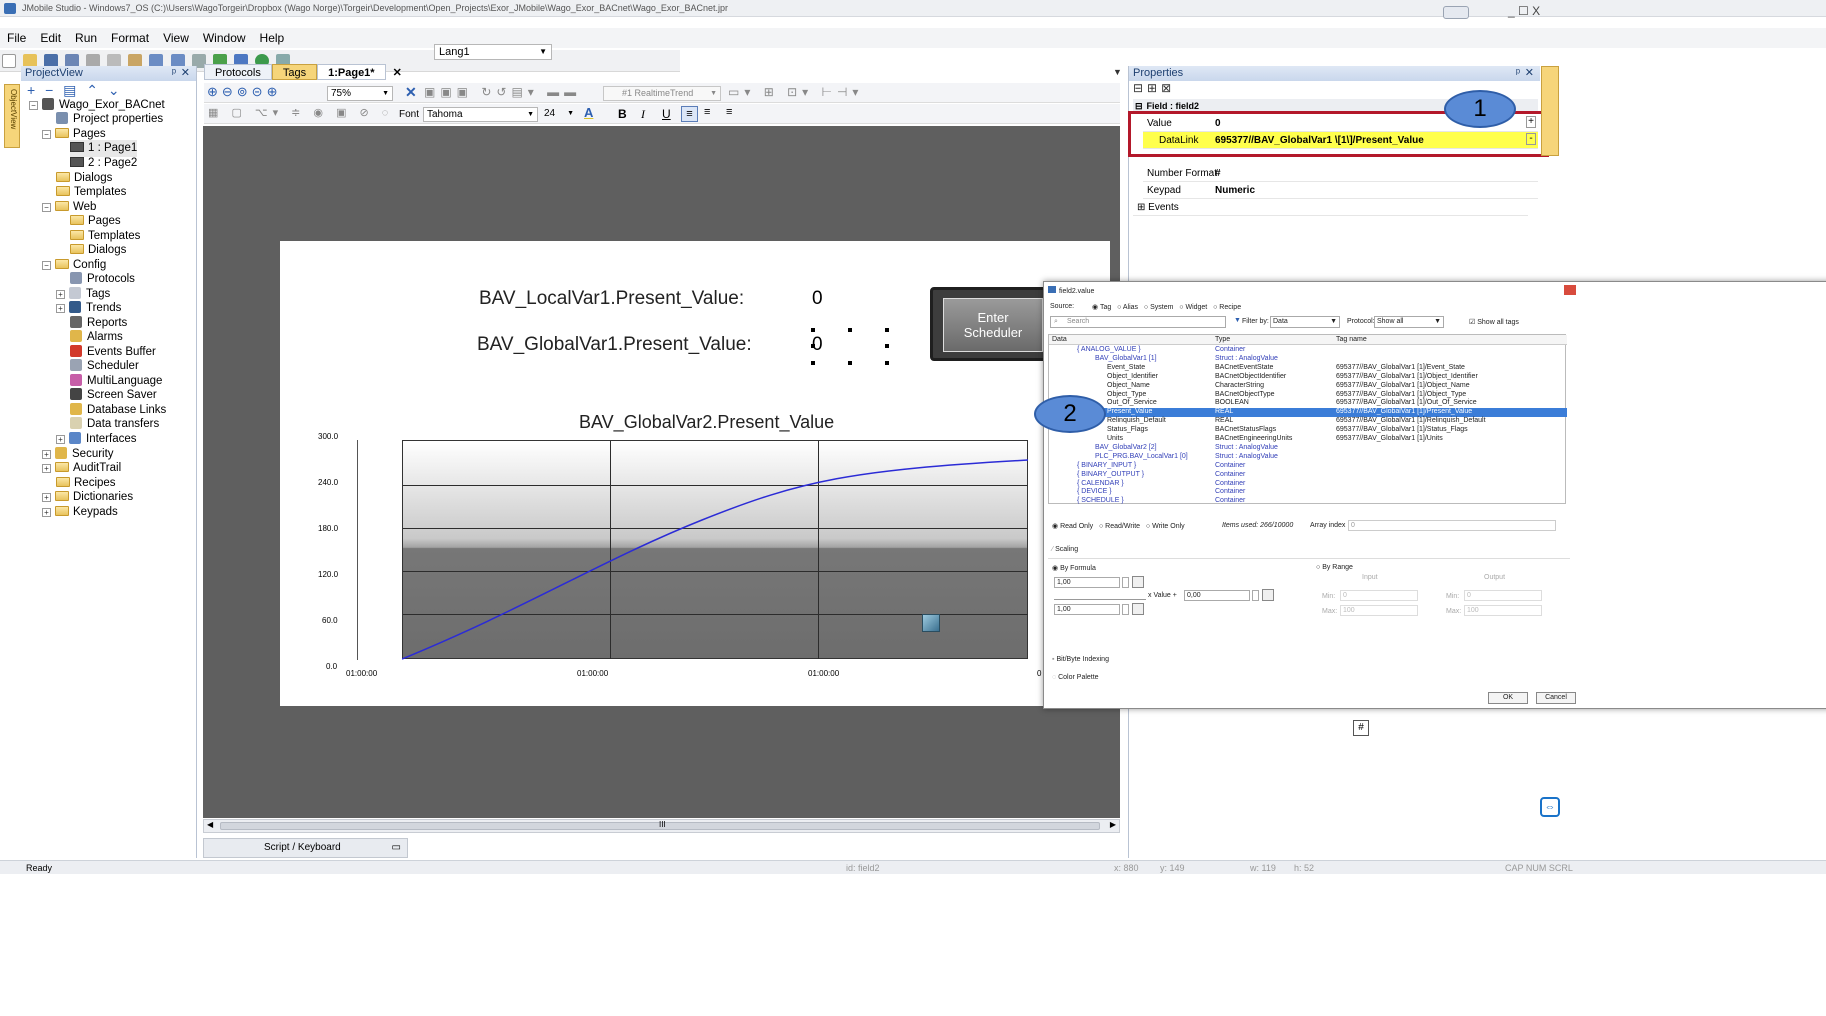  Describe the element at coordinates (130, 38) in the screenshot. I see `menu-format: Format` at that location.